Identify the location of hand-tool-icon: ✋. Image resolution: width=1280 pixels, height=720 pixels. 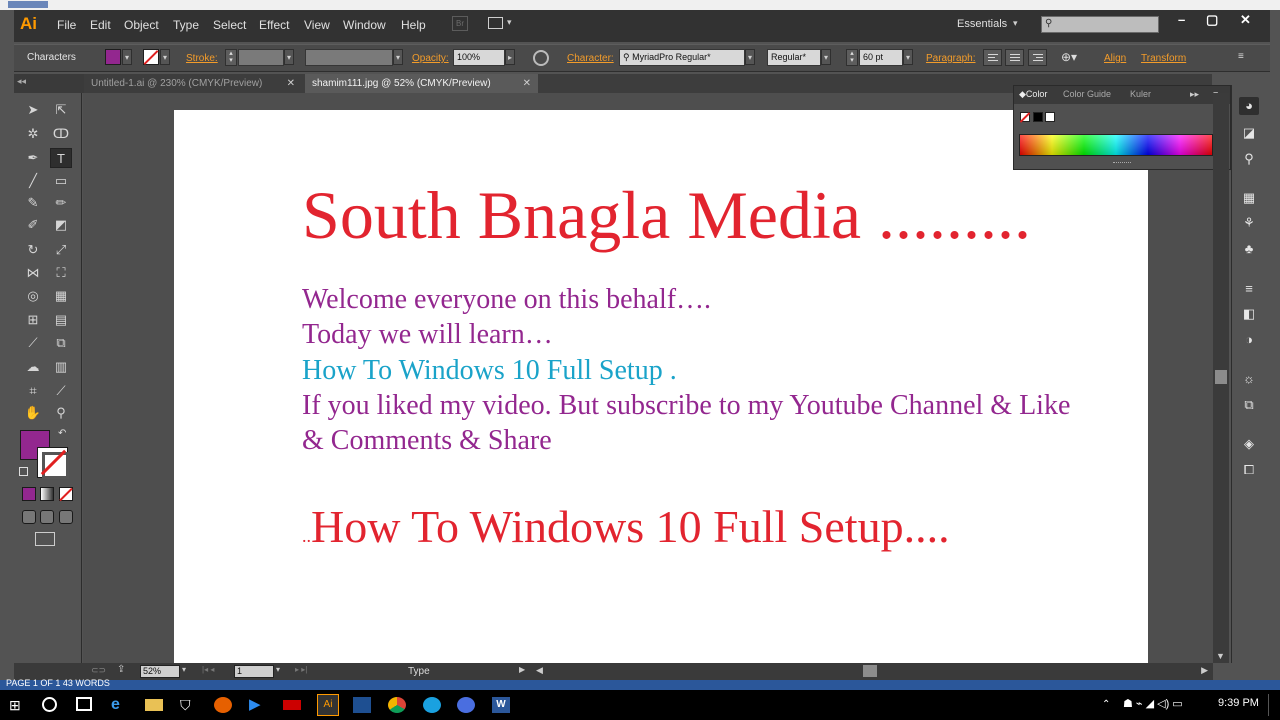
(33, 413).